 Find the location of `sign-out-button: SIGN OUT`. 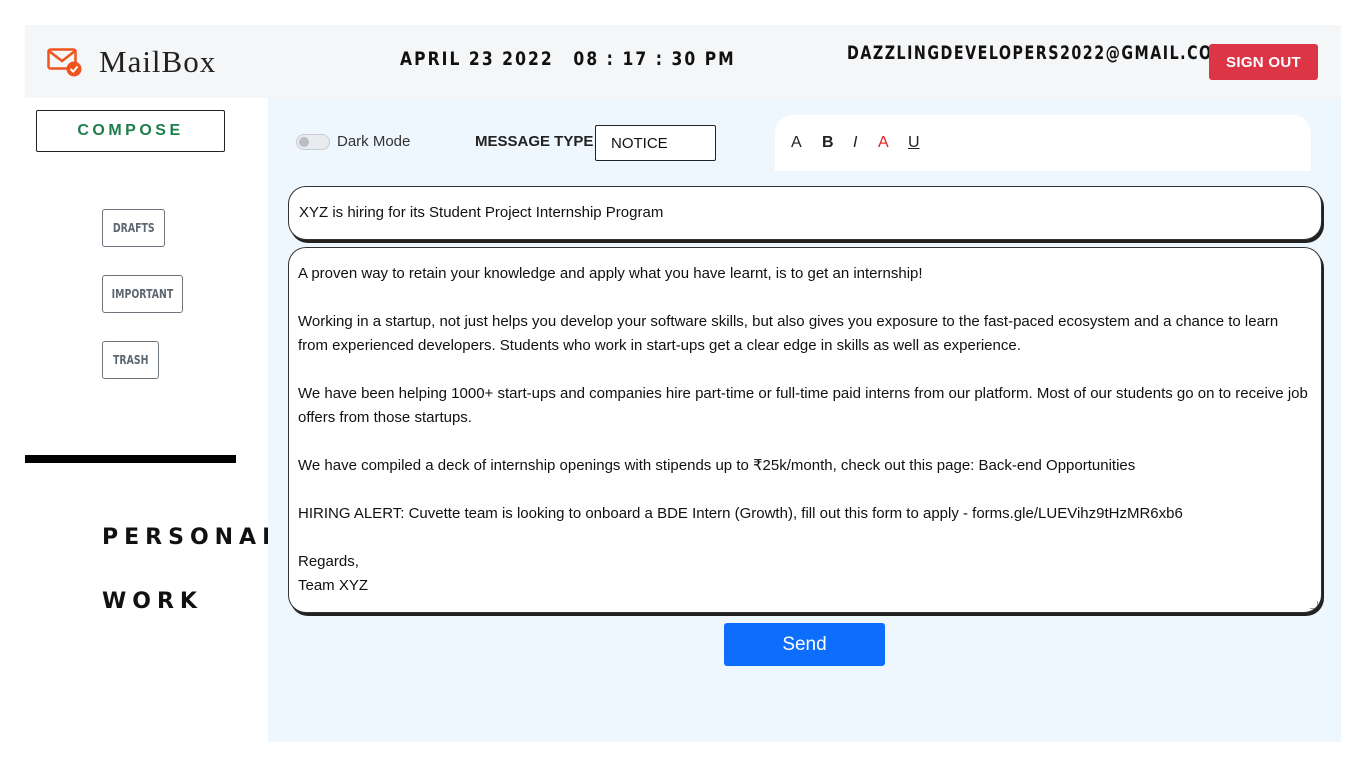

sign-out-button: SIGN OUT is located at coordinates (1263, 62).